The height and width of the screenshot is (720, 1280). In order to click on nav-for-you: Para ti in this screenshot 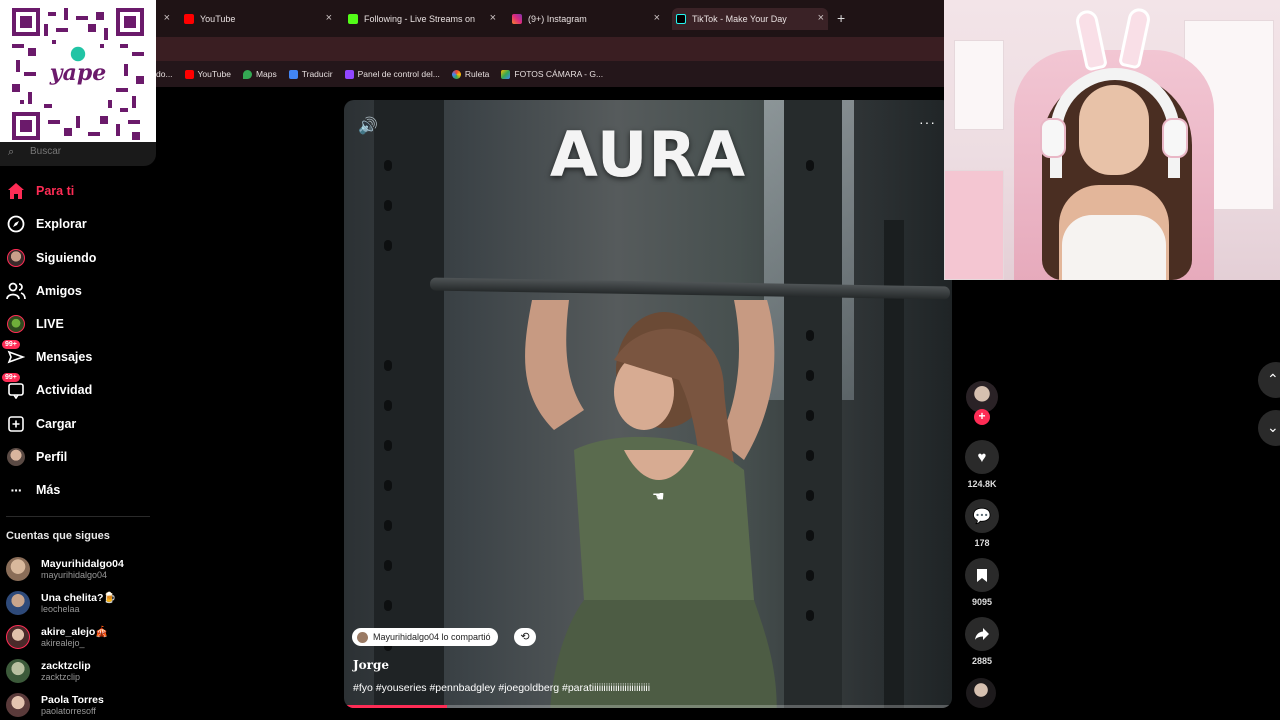, I will do `click(40, 191)`.